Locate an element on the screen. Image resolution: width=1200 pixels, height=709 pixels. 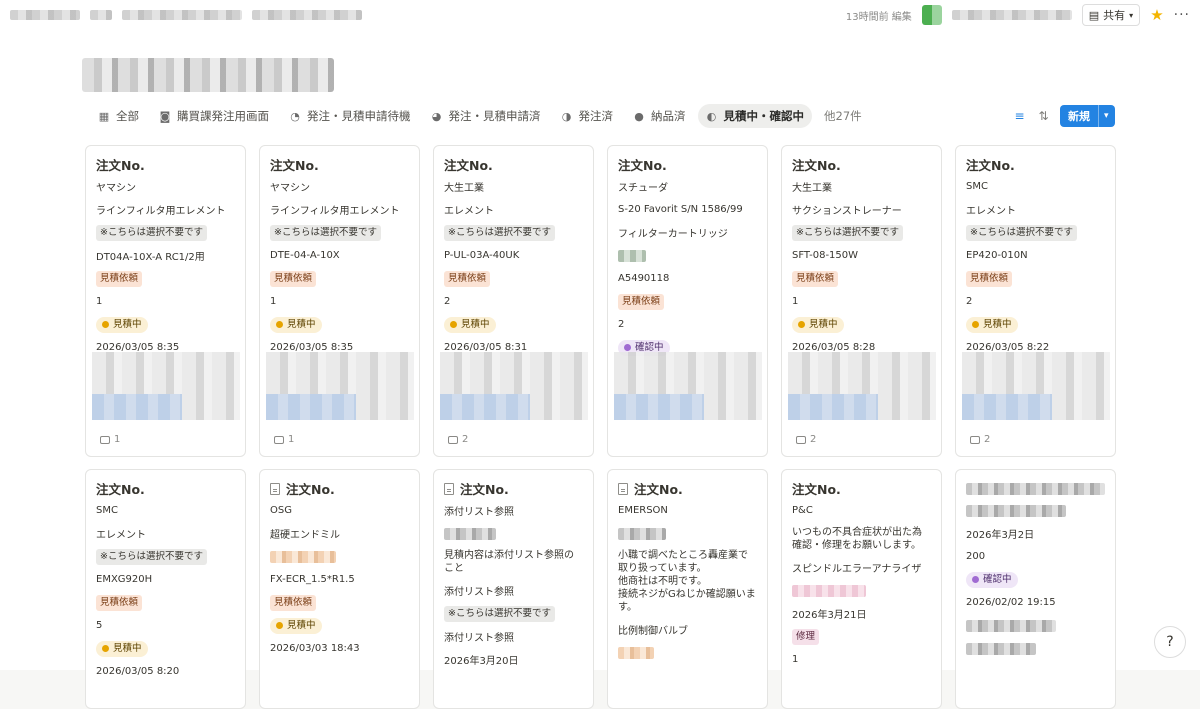
field-value: 2026/02/02 19:15 is located at coordinates (1011, 602).